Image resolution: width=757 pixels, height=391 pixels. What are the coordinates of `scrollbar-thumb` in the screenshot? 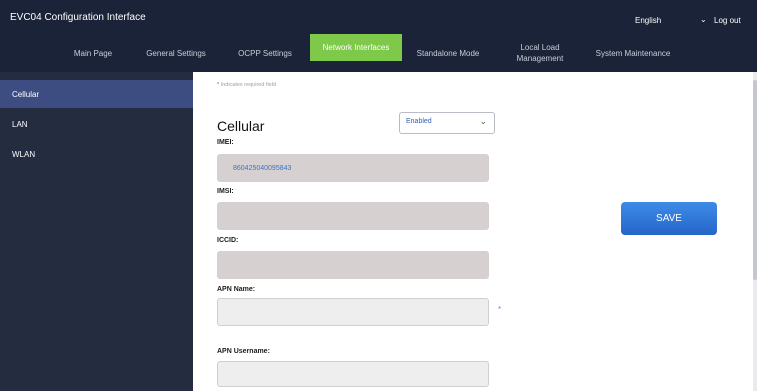 It's located at (755, 180).